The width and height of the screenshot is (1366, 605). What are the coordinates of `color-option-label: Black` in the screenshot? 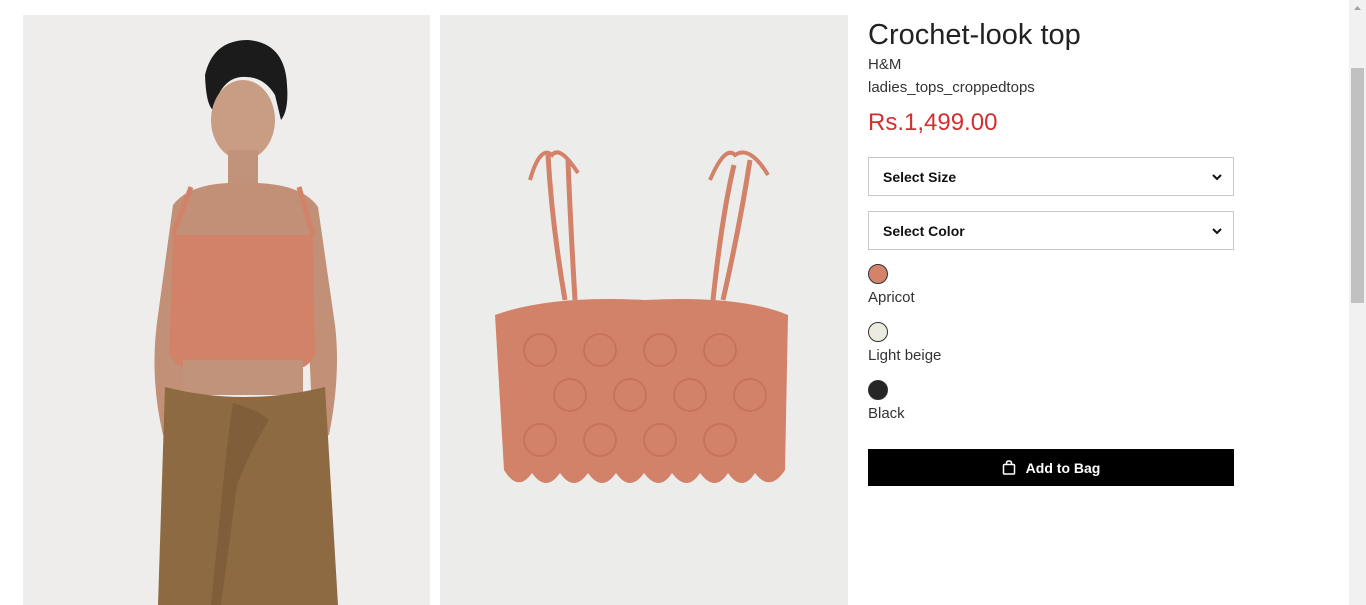 It's located at (886, 413).